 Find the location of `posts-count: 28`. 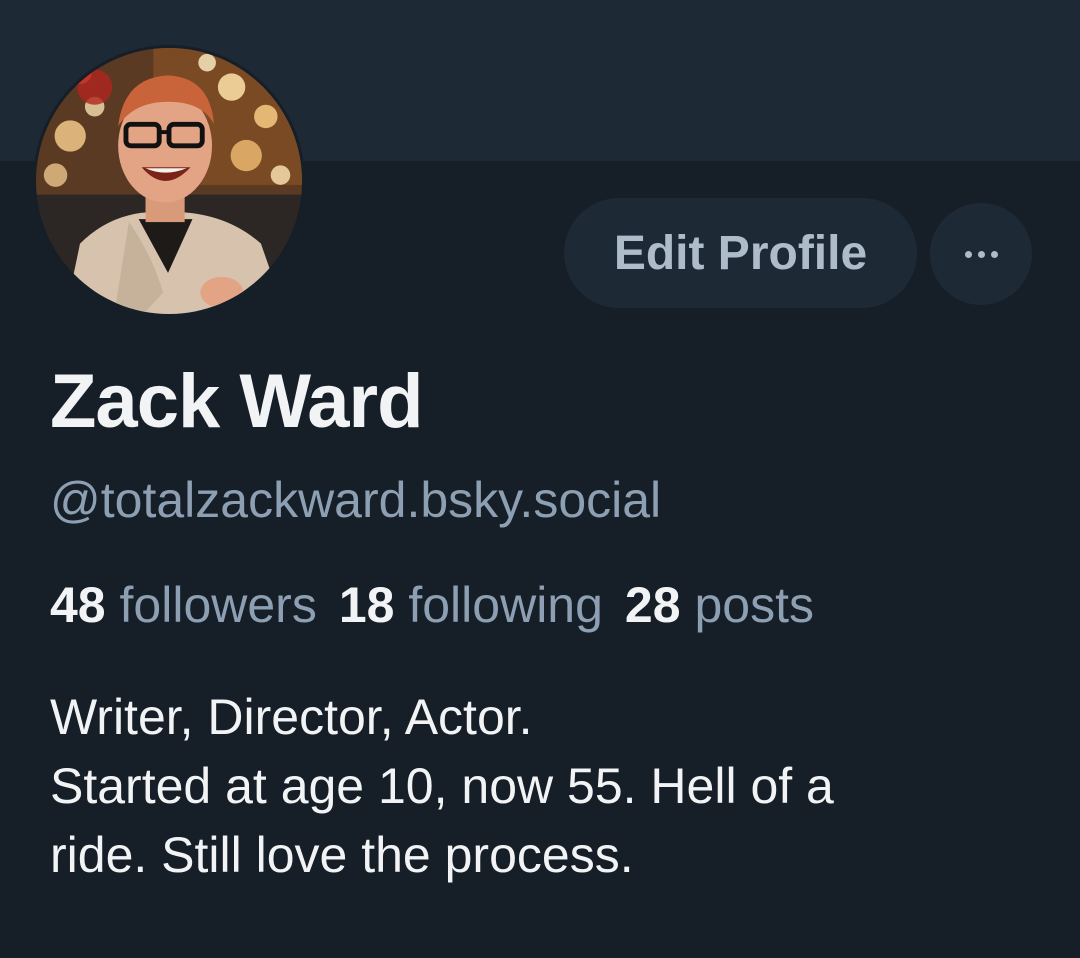

posts-count: 28 is located at coordinates (652, 605).